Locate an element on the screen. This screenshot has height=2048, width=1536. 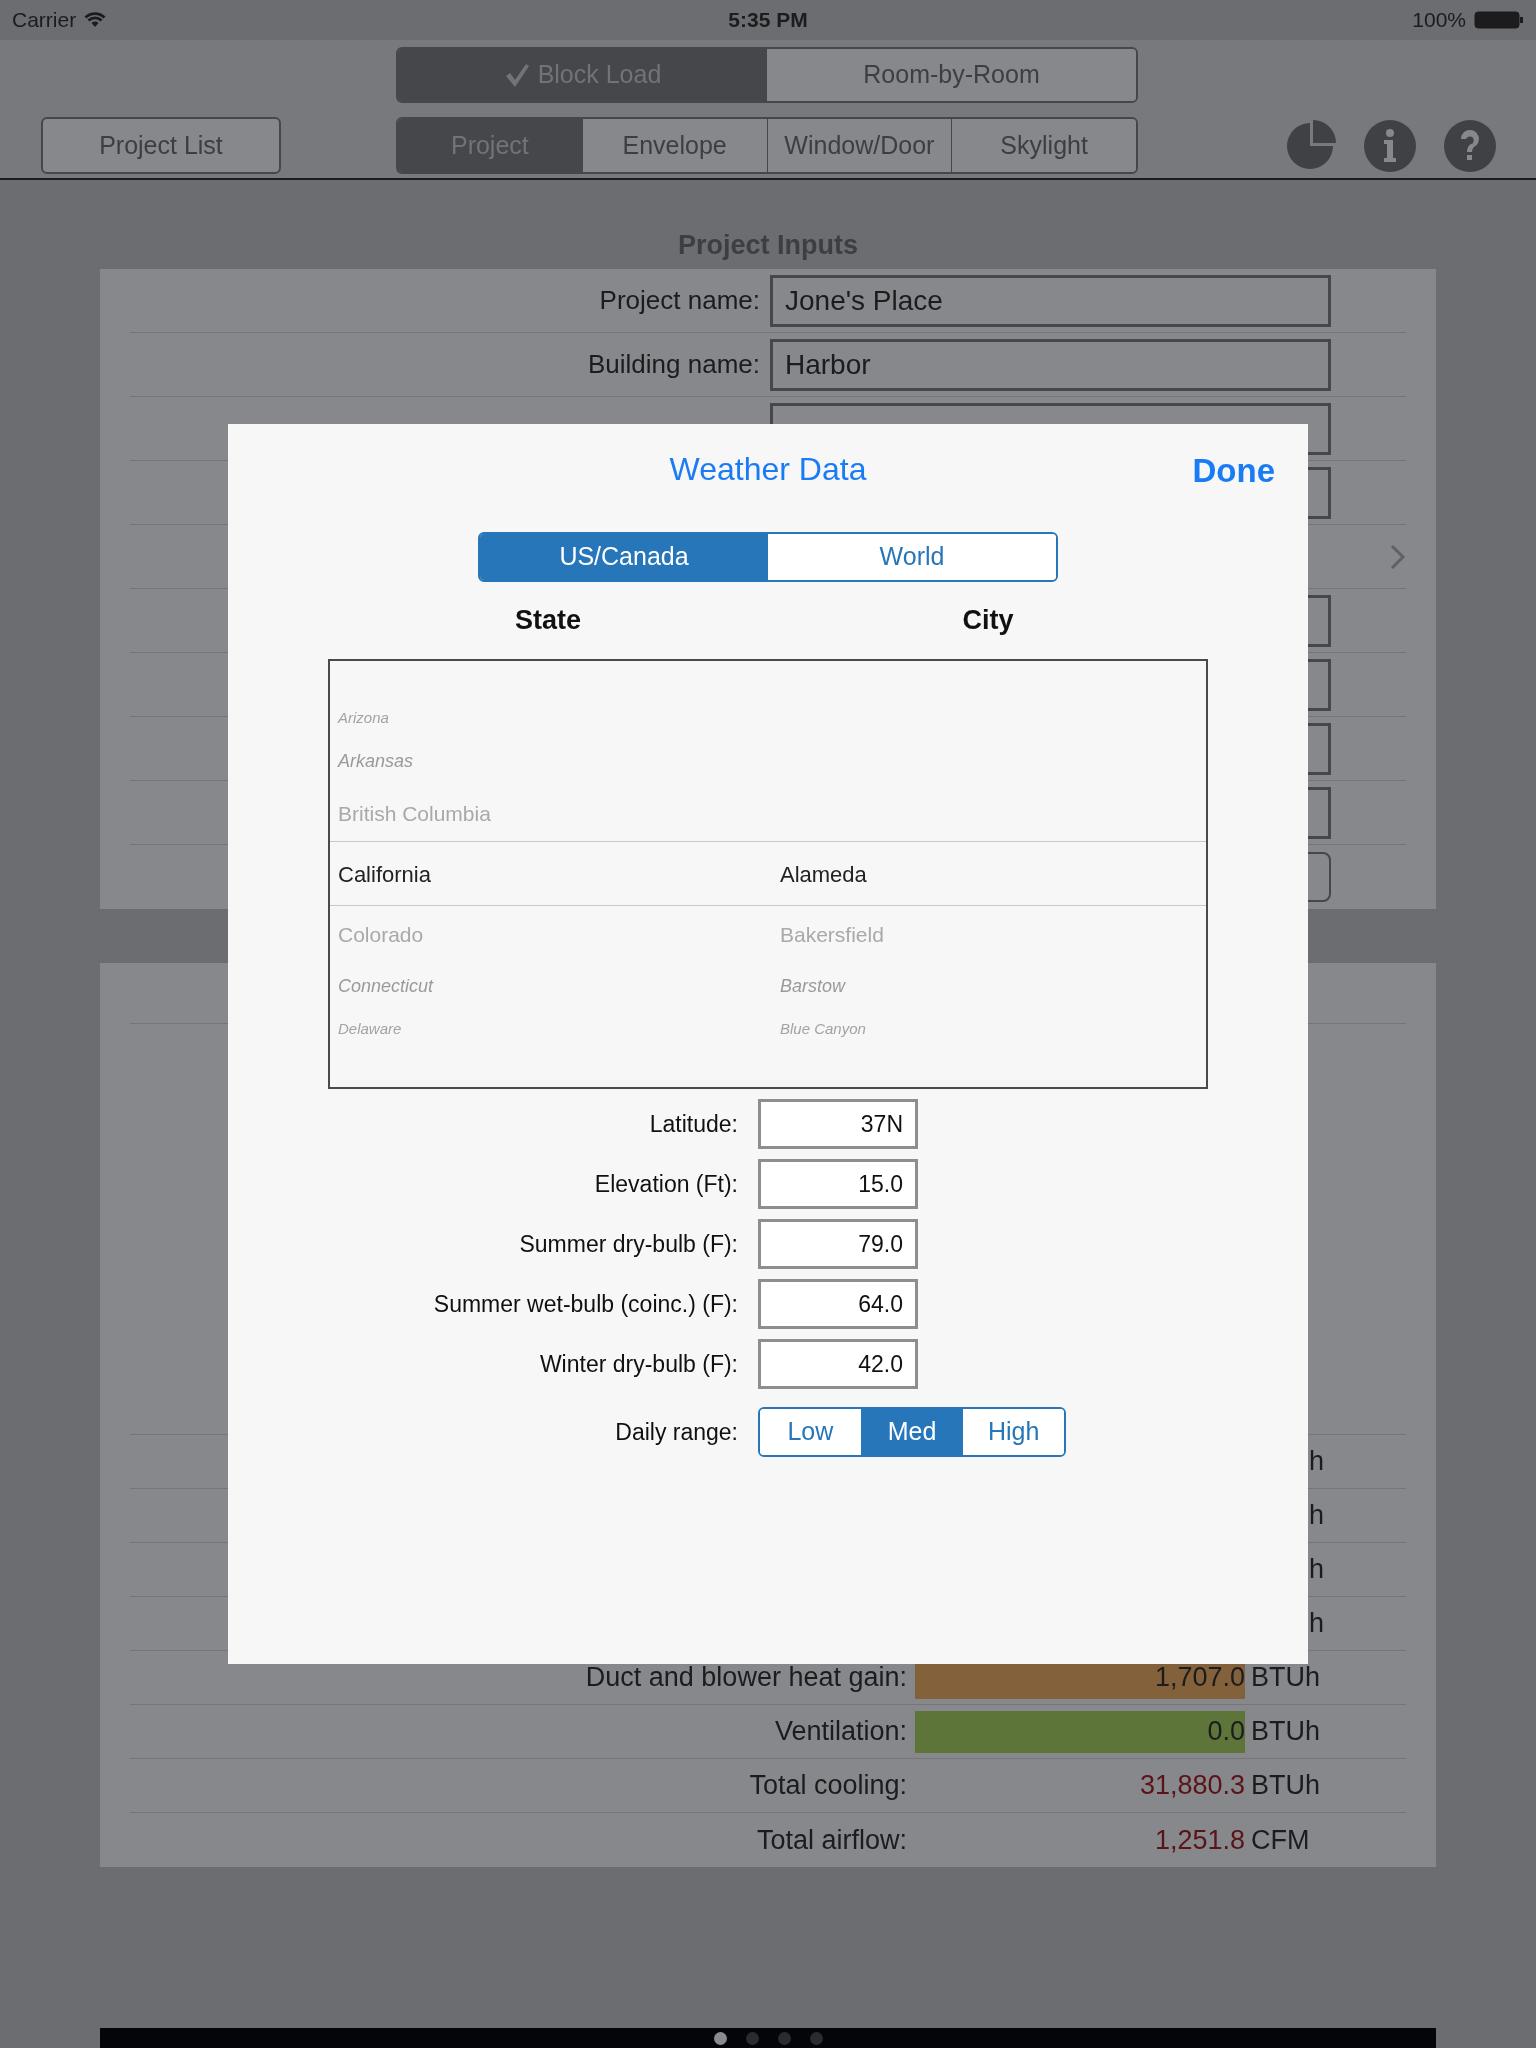
weather-field-label: Winter dry-bulb (F): is located at coordinates (638, 1364).